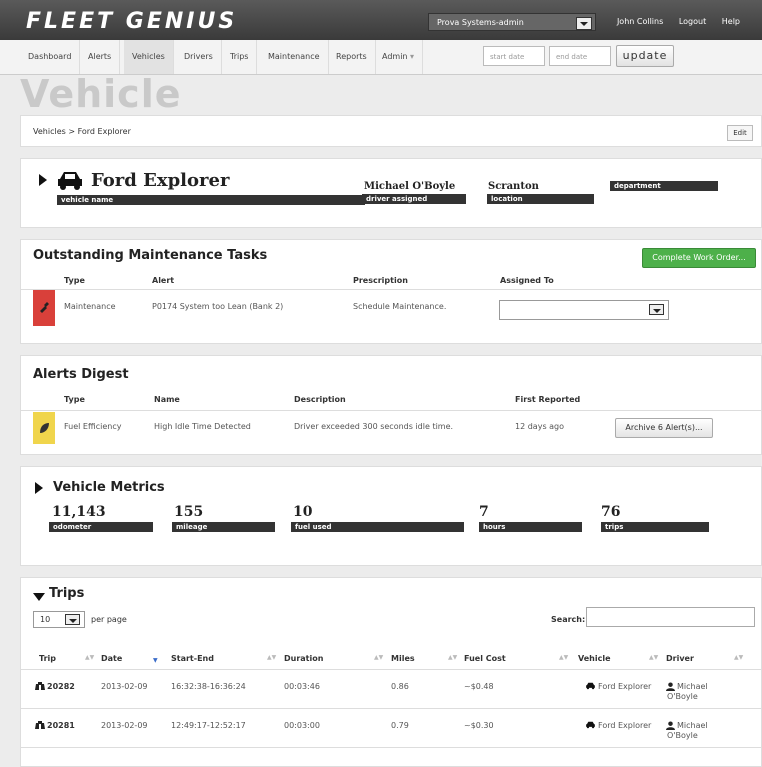  What do you see at coordinates (740, 133) in the screenshot?
I see `edit-button: Edit` at bounding box center [740, 133].